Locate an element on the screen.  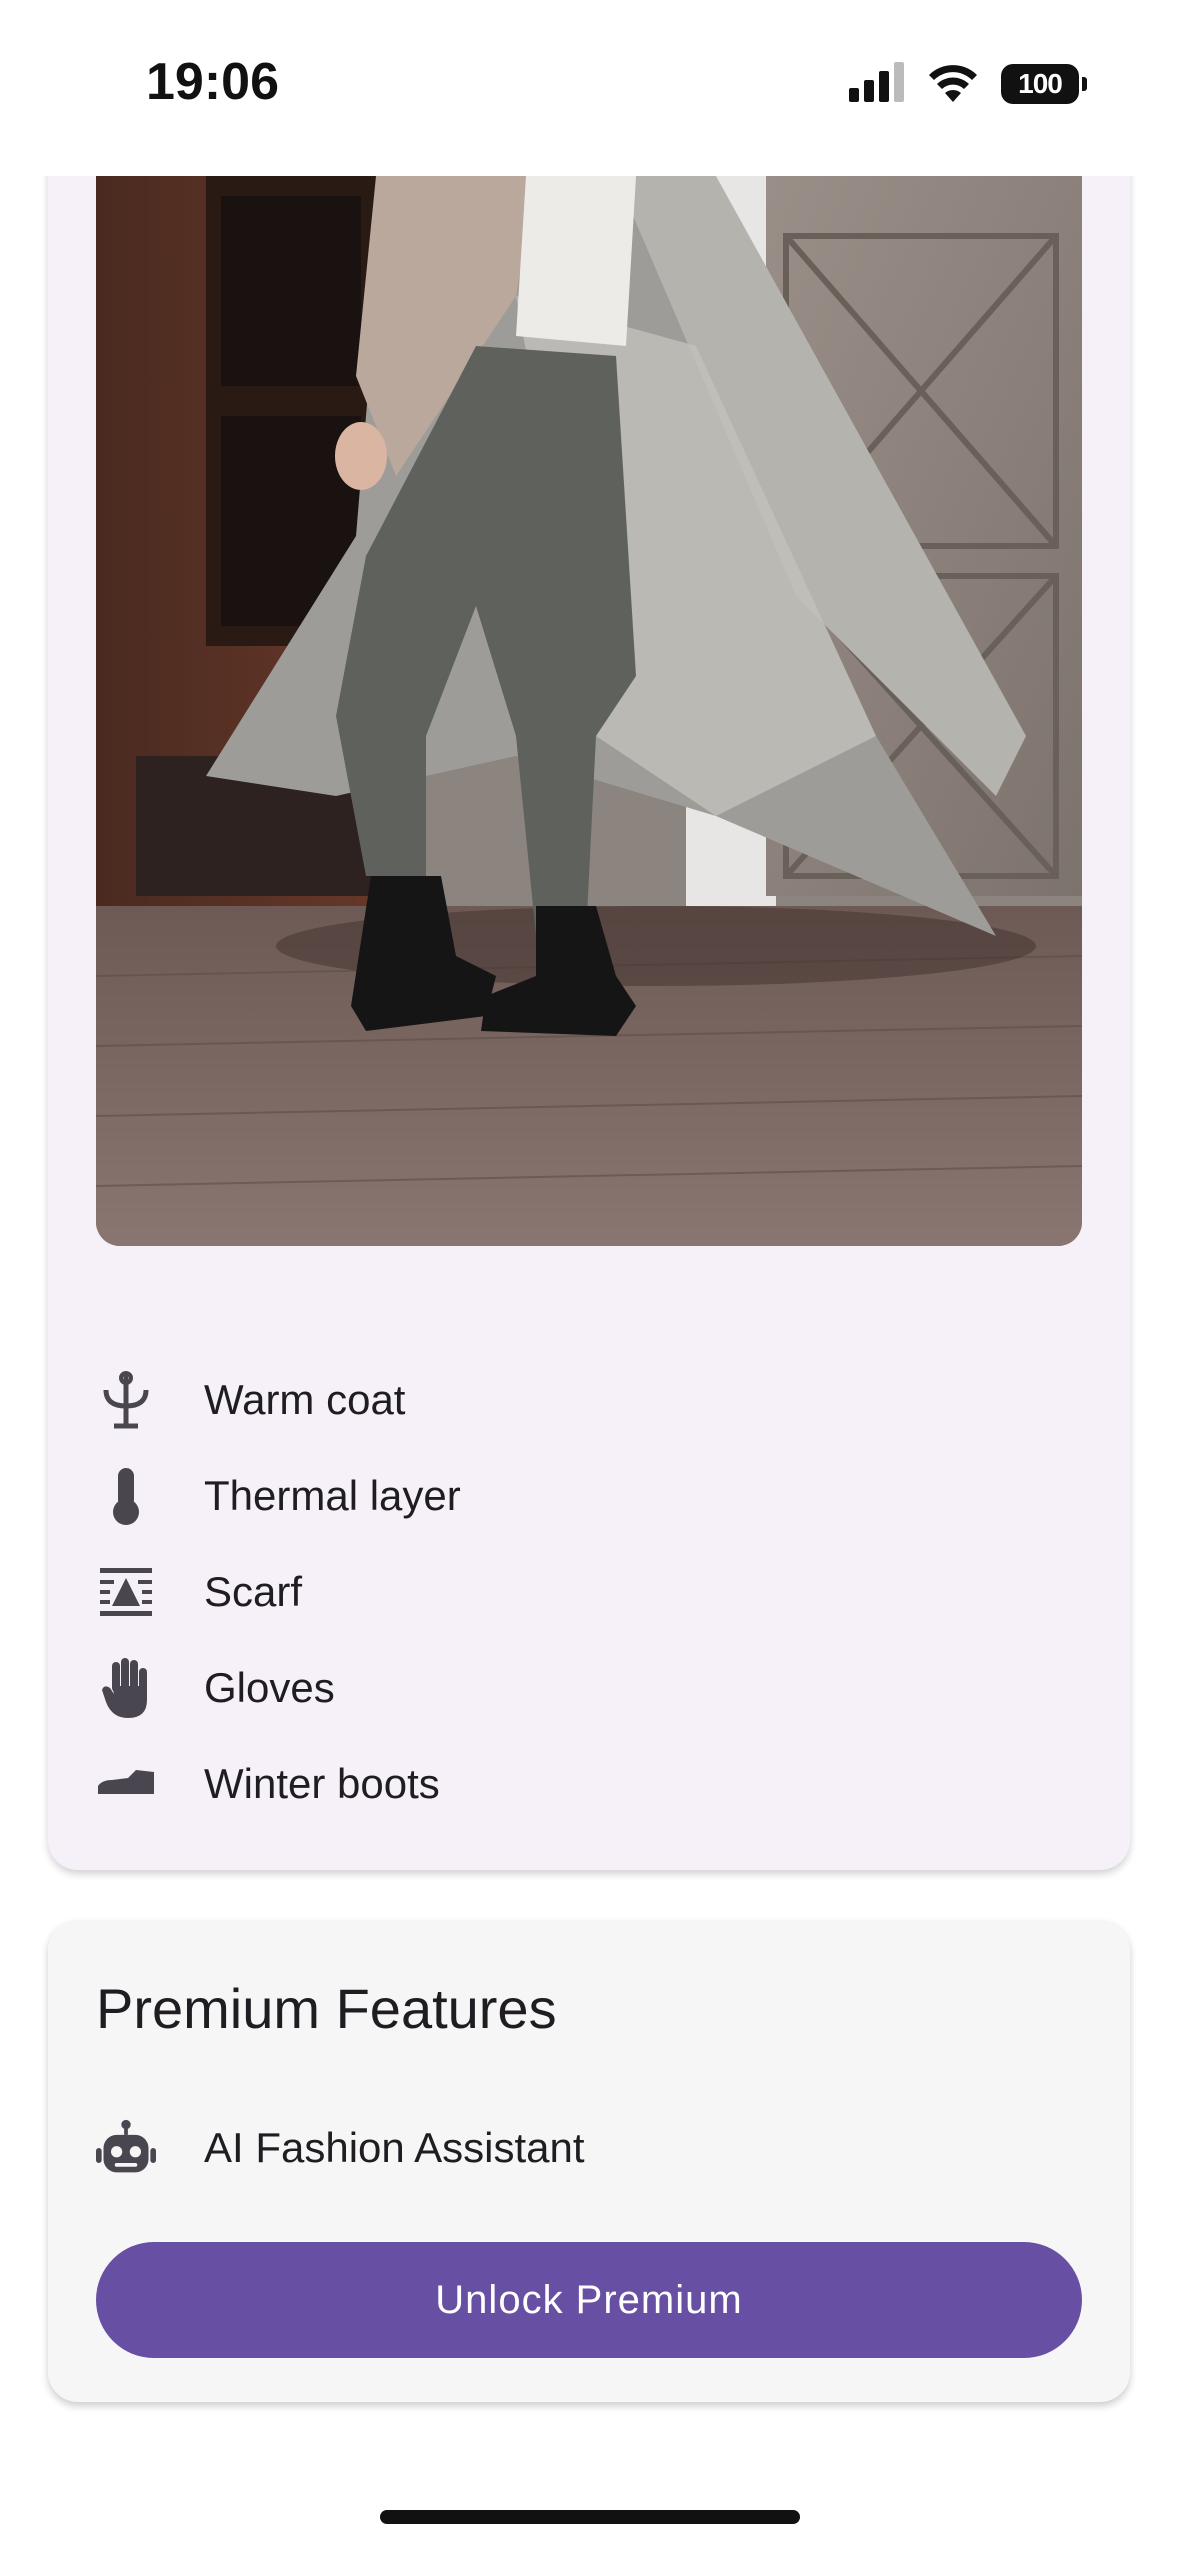
status-icons: 100 is located at coordinates (968, 84).